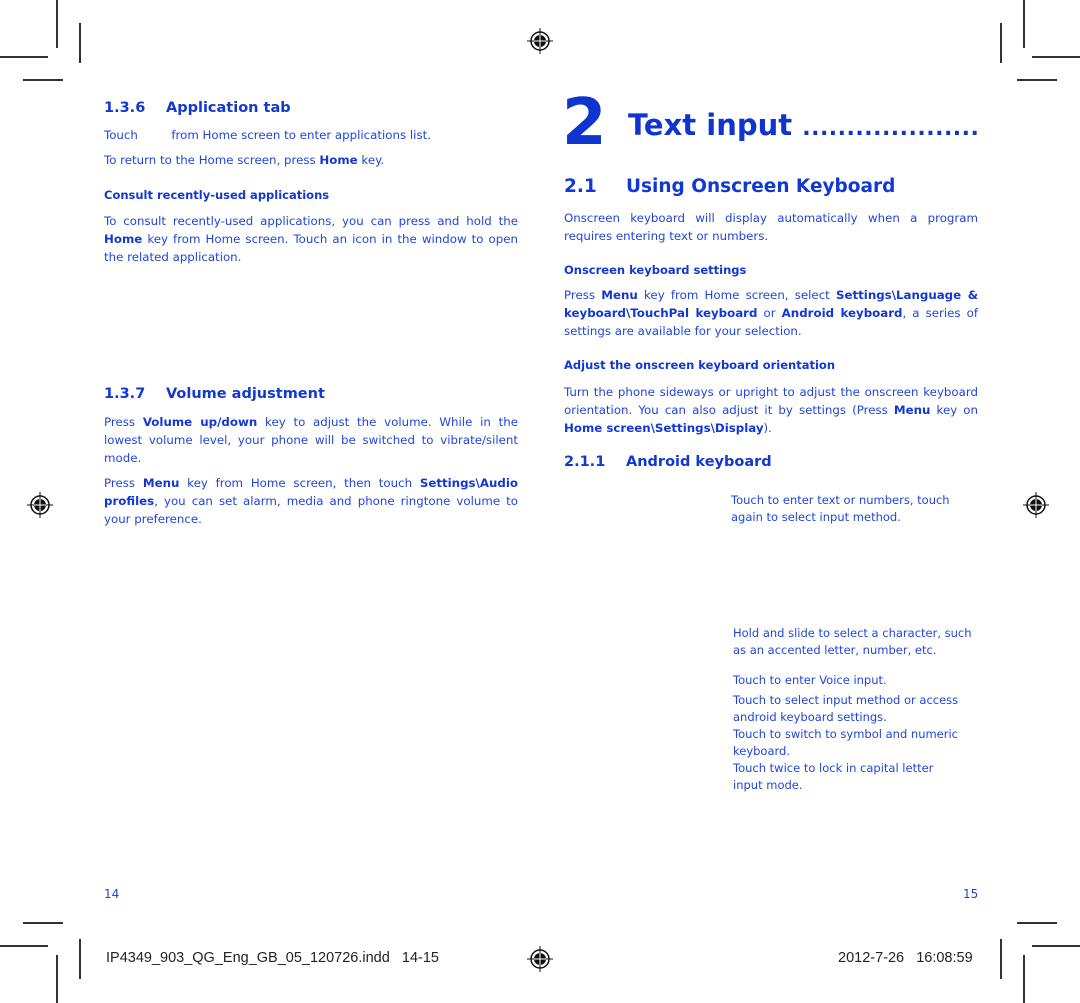 The image size is (1080, 1003). I want to click on section-number: 1.3.7, so click(125, 394).